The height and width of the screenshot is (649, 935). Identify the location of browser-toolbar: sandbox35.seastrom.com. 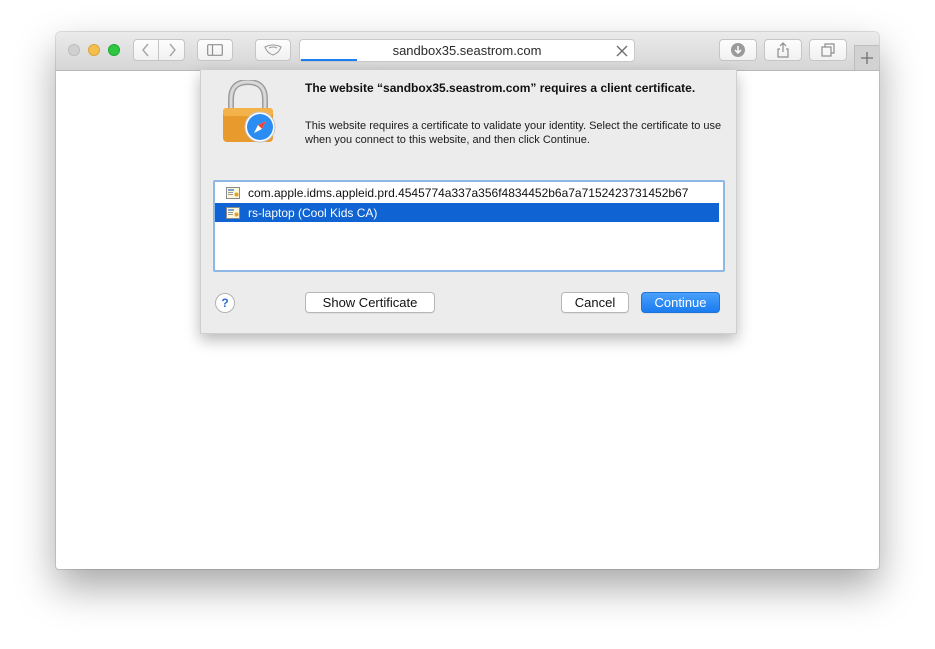
(467, 51).